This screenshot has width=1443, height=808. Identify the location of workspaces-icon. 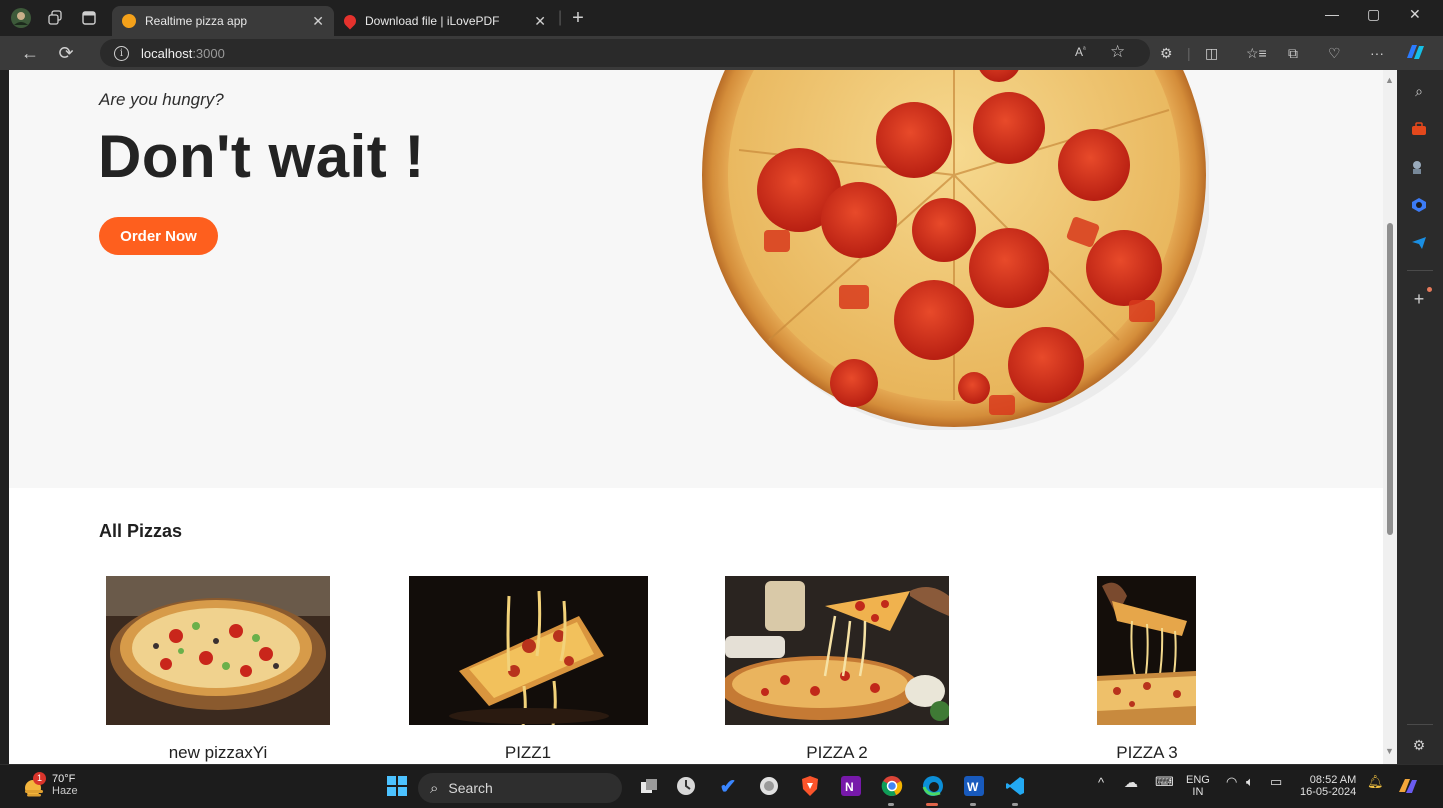
(55, 18).